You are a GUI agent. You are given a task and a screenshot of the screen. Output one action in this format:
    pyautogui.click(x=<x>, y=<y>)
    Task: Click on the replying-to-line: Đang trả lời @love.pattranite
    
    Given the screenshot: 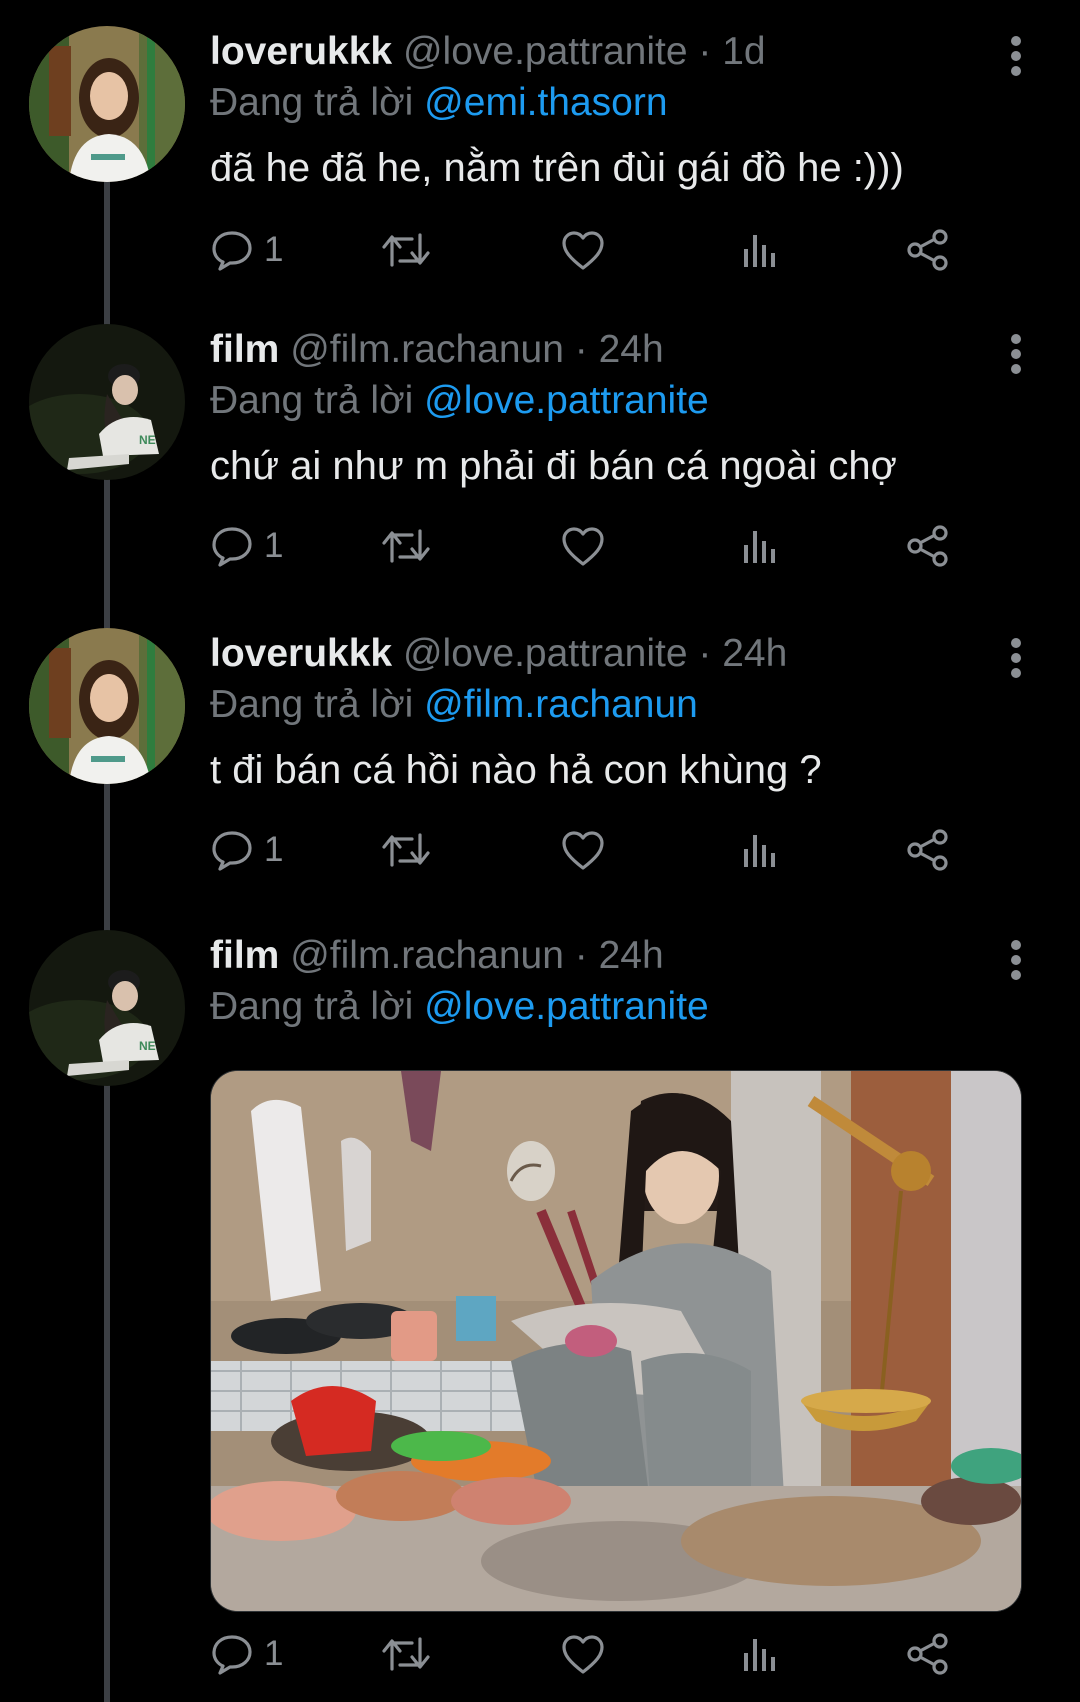 What is the action you would take?
    pyautogui.click(x=620, y=1007)
    